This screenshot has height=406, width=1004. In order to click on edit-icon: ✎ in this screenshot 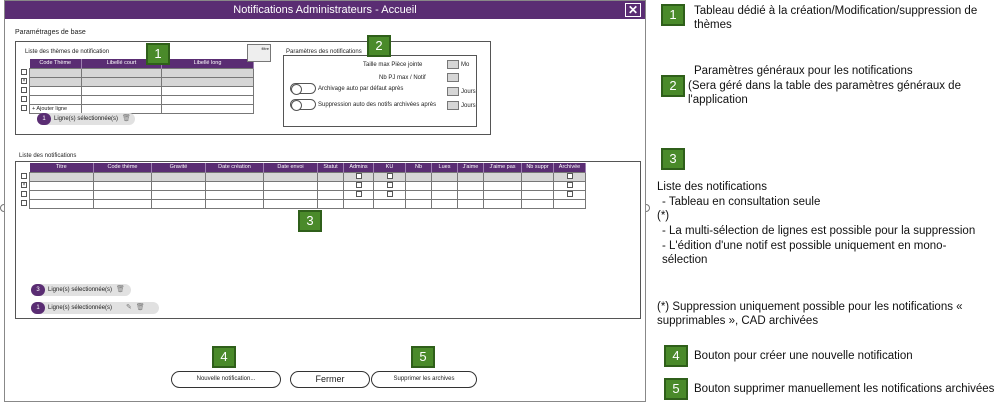, I will do `click(129, 308)`.